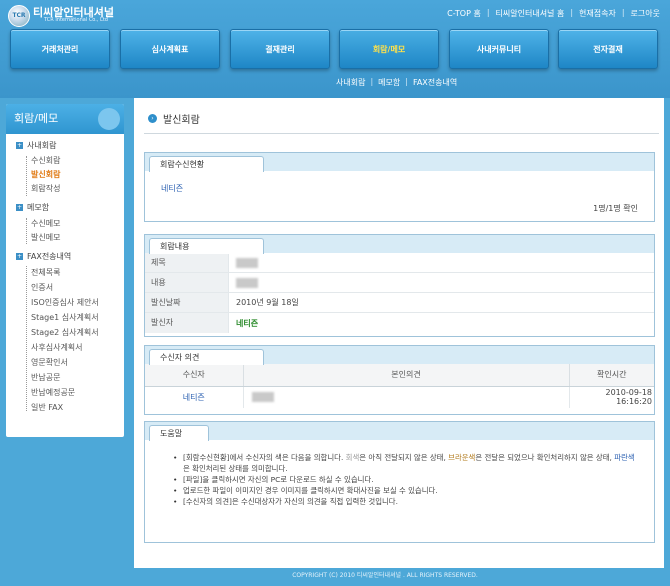 The width and height of the screenshot is (670, 586). I want to click on nav-approval-management: 결재관리, so click(280, 49).